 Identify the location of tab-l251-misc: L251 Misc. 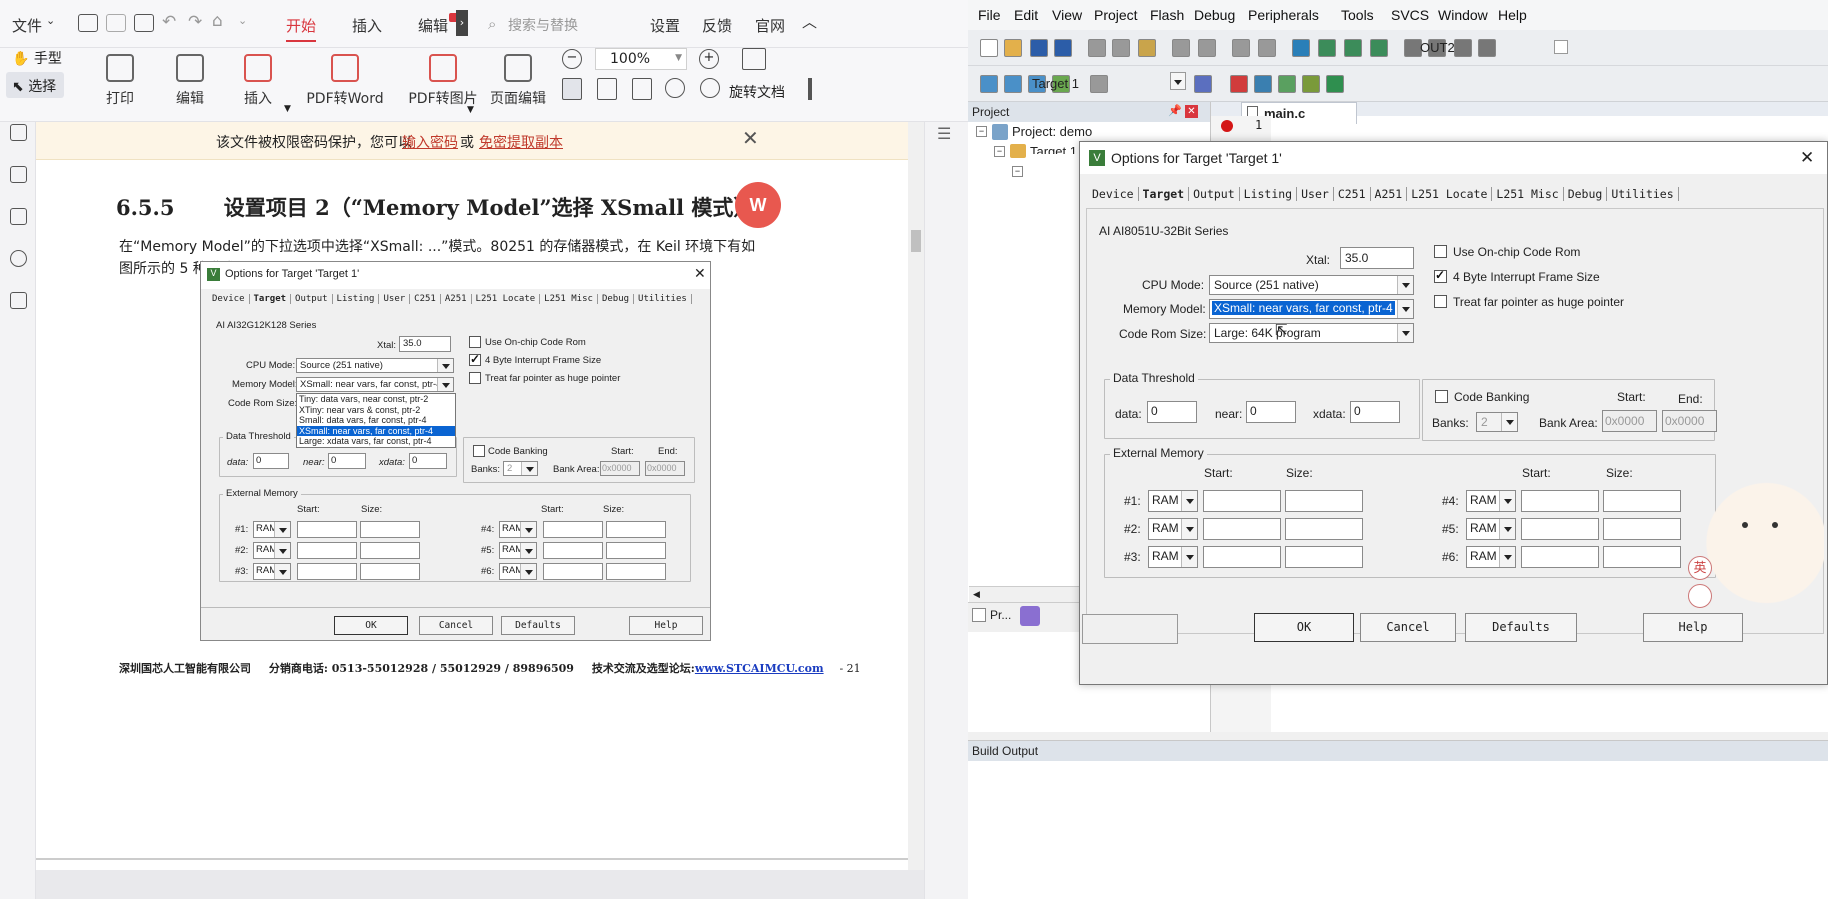
(1528, 194).